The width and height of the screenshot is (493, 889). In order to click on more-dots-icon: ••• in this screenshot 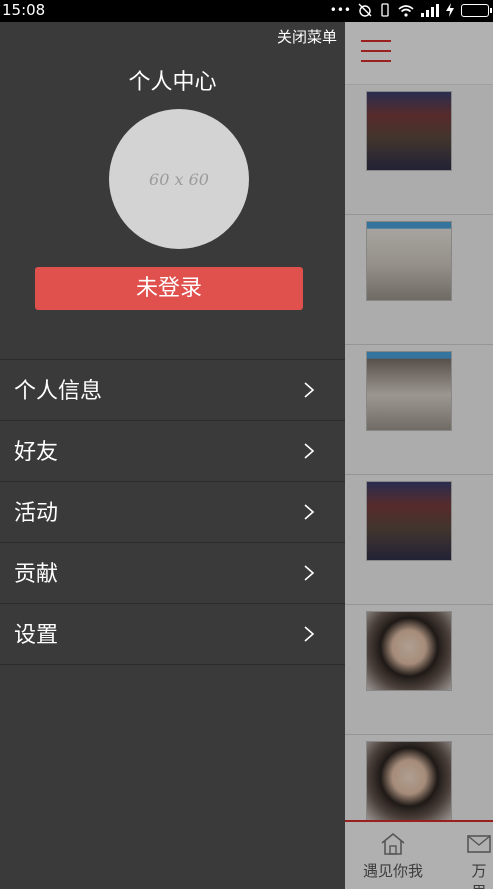, I will do `click(340, 10)`.